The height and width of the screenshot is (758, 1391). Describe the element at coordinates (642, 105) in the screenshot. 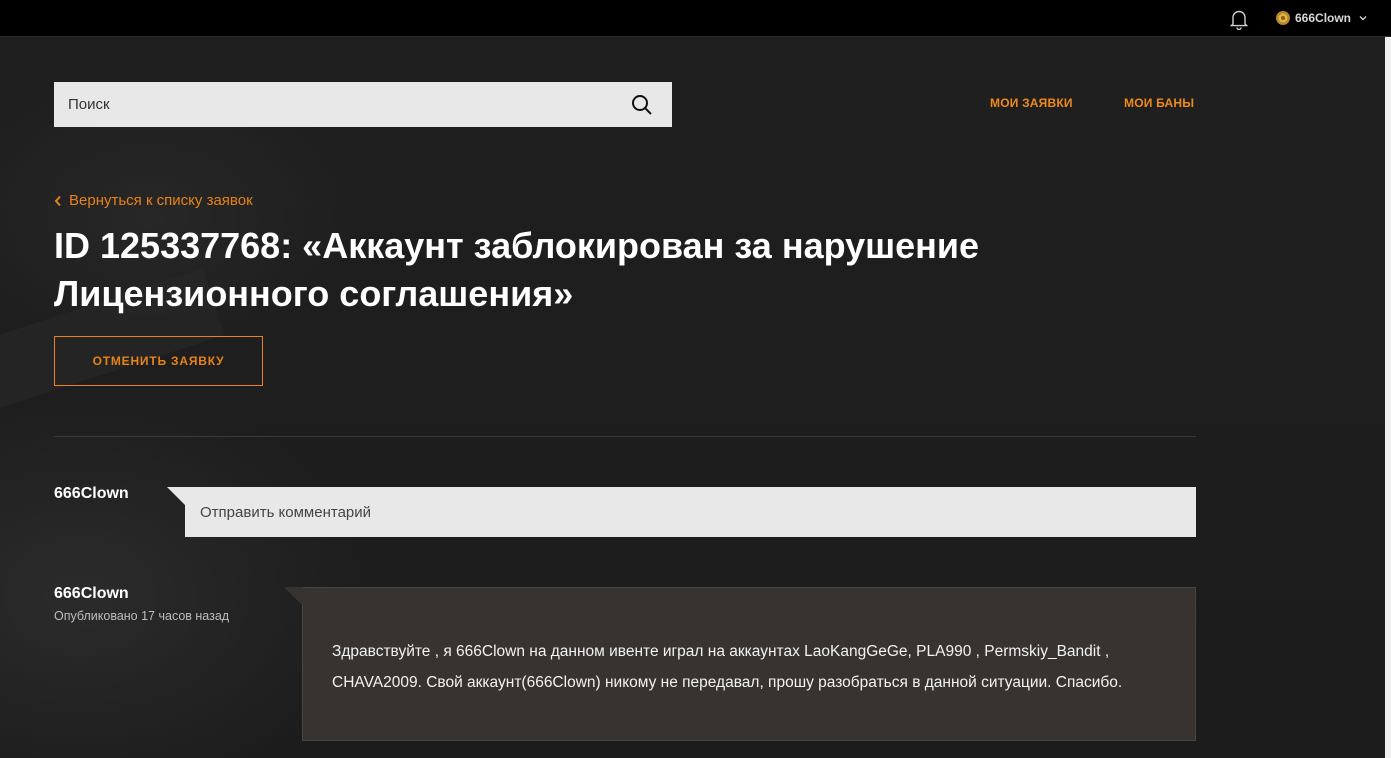

I see `search-icon` at that location.